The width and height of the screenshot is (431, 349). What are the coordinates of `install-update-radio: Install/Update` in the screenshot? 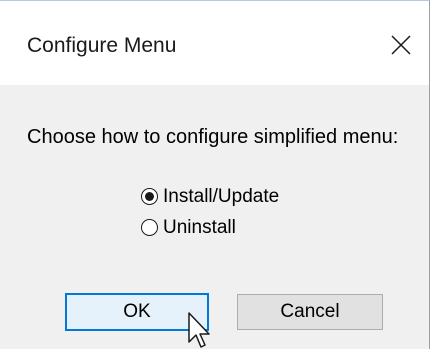 It's located at (210, 196).